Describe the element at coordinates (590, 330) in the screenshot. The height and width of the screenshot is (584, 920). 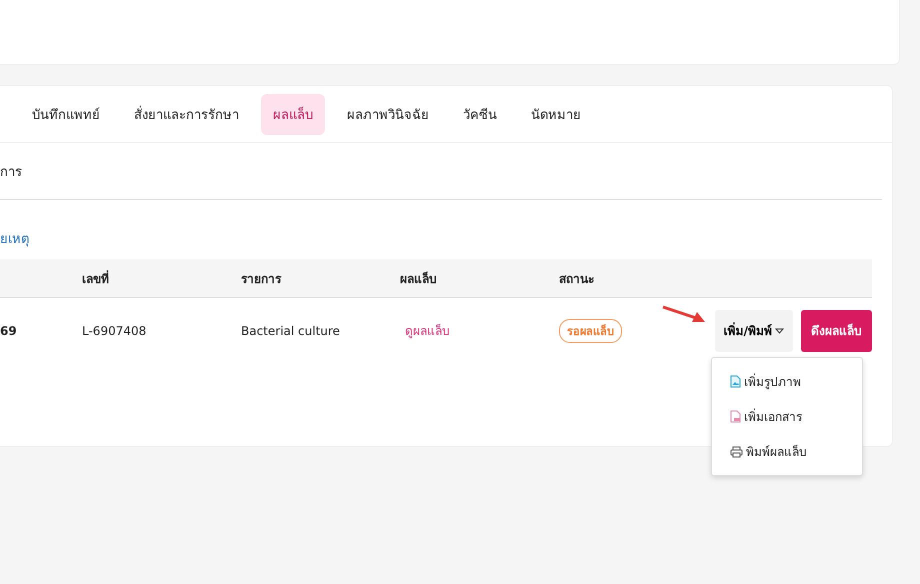
I see `status-badge: รอผลแล็บ` at that location.